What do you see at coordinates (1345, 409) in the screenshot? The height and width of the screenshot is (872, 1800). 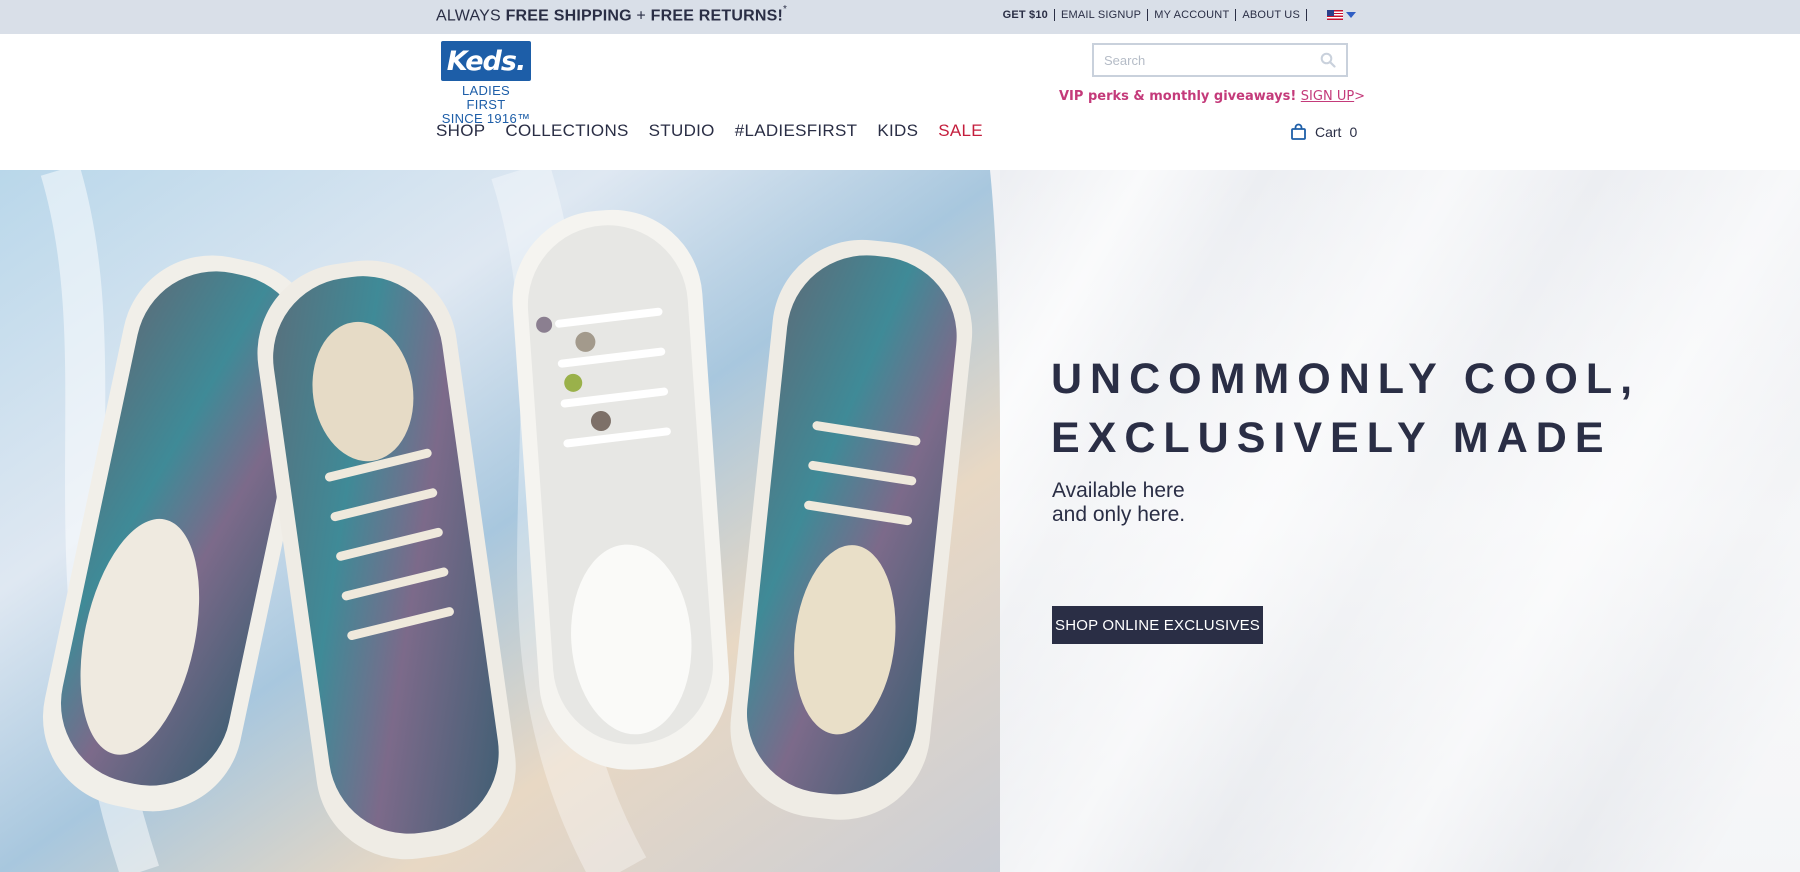 I see `hero-headline: UNCOMMONLY COOL, EXCLUSIVELY MADE` at bounding box center [1345, 409].